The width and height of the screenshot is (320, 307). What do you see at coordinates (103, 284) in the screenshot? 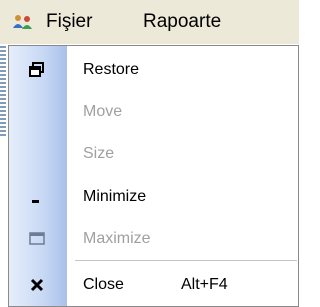
I see `menu-item-label: Close` at bounding box center [103, 284].